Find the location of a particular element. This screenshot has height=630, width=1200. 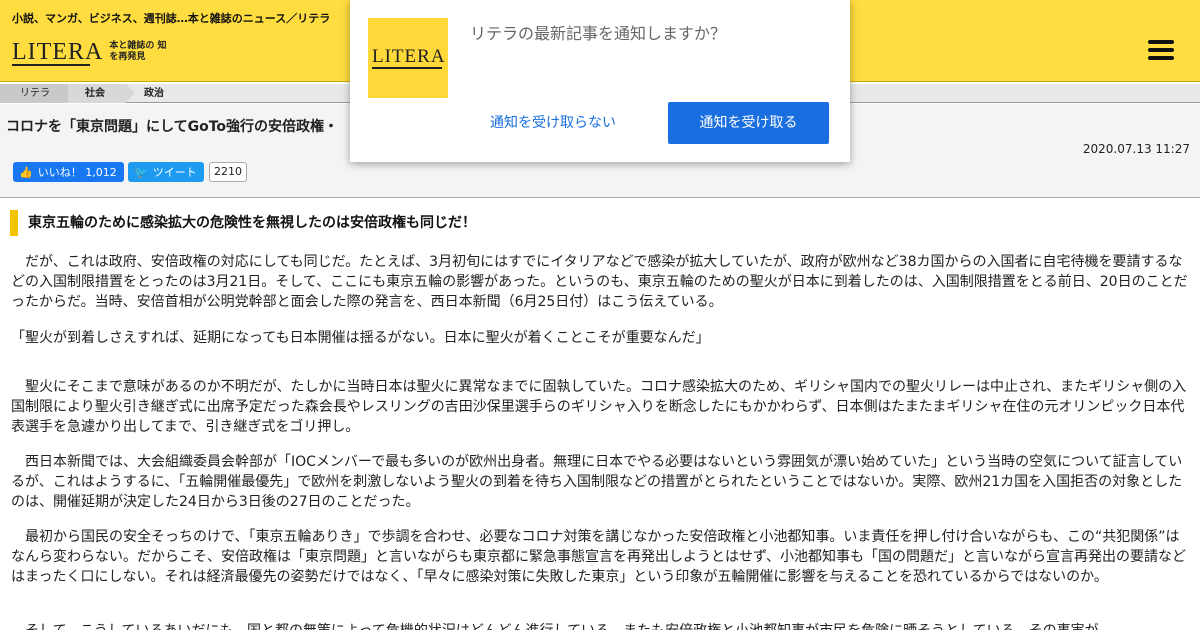

twitter-tweet-label: ツイート is located at coordinates (174, 172).